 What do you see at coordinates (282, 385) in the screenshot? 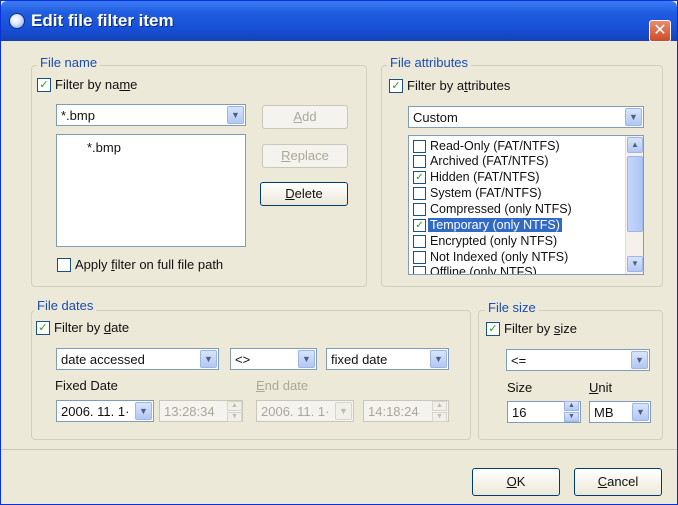
I see `end-date-label: End date` at bounding box center [282, 385].